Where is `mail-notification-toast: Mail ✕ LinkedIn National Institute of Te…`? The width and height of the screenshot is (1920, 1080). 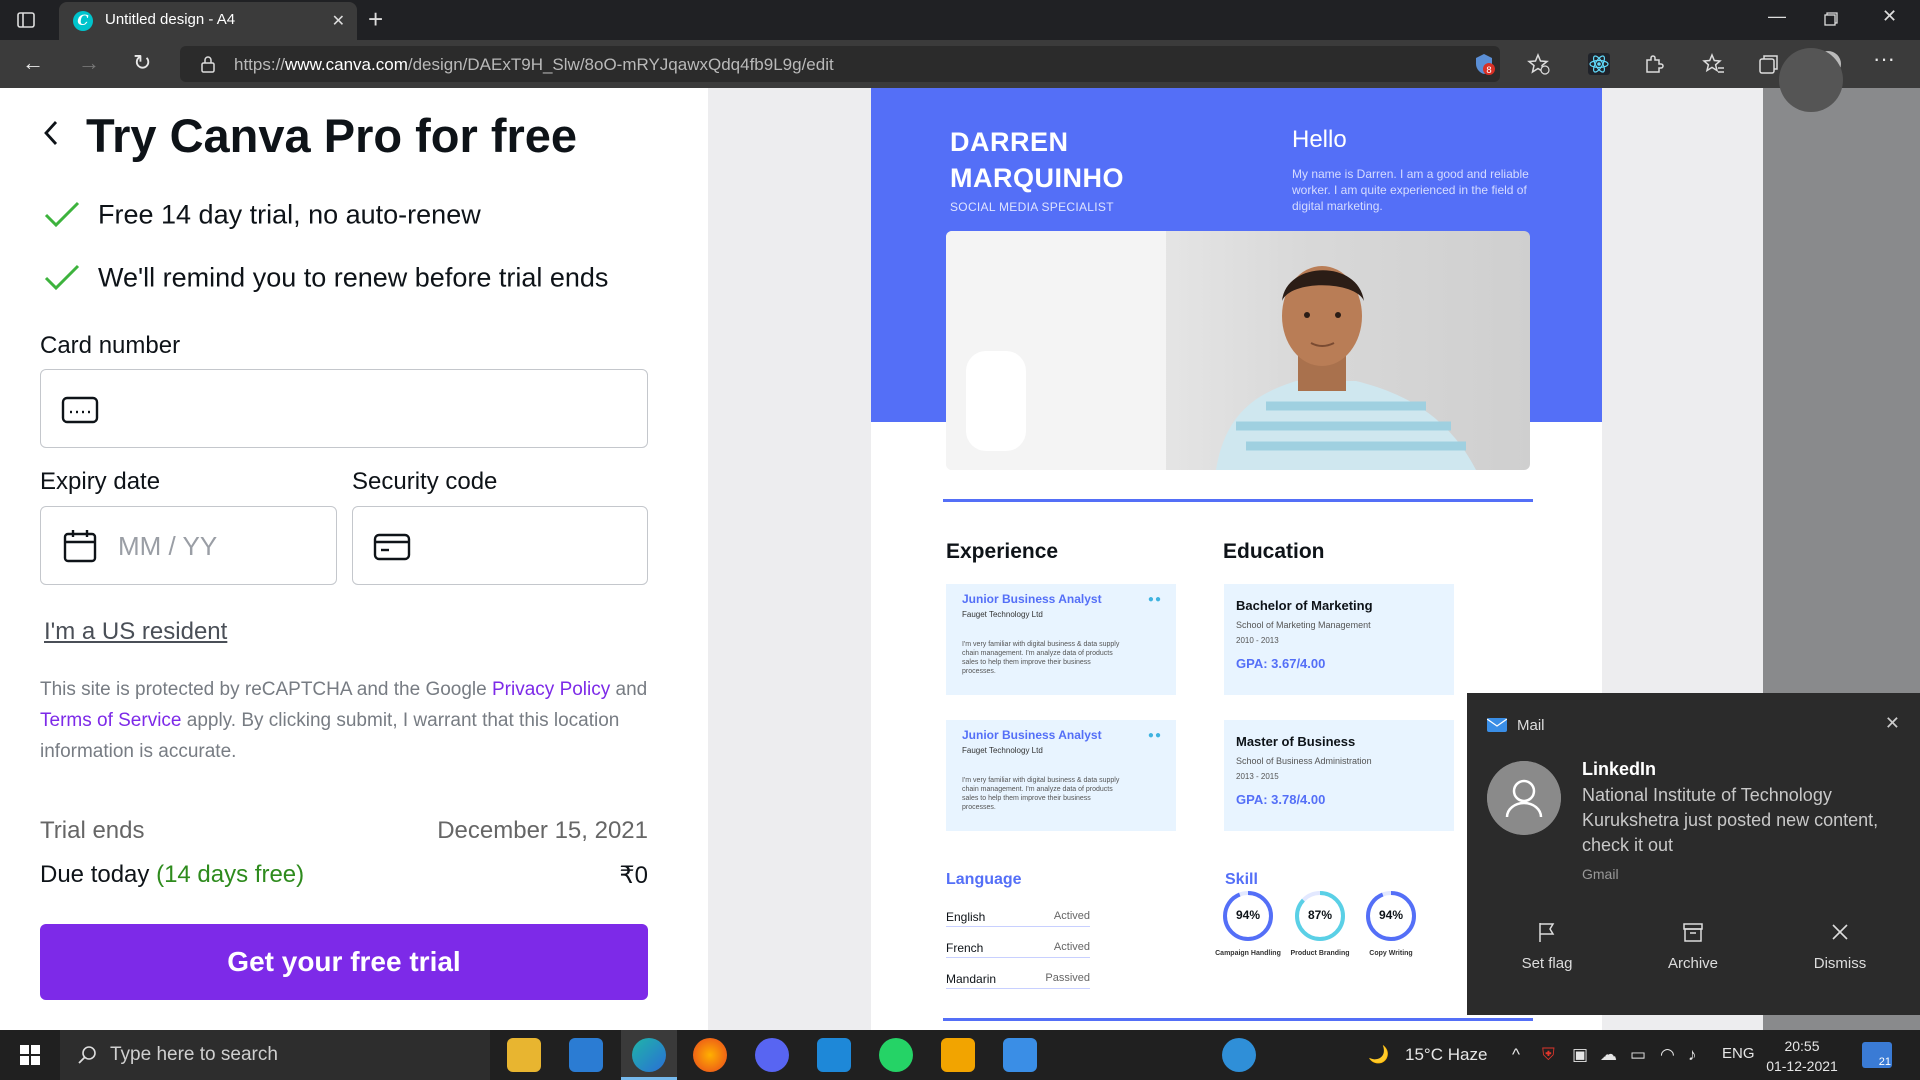 mail-notification-toast: Mail ✕ LinkedIn National Institute of Te… is located at coordinates (1693, 854).